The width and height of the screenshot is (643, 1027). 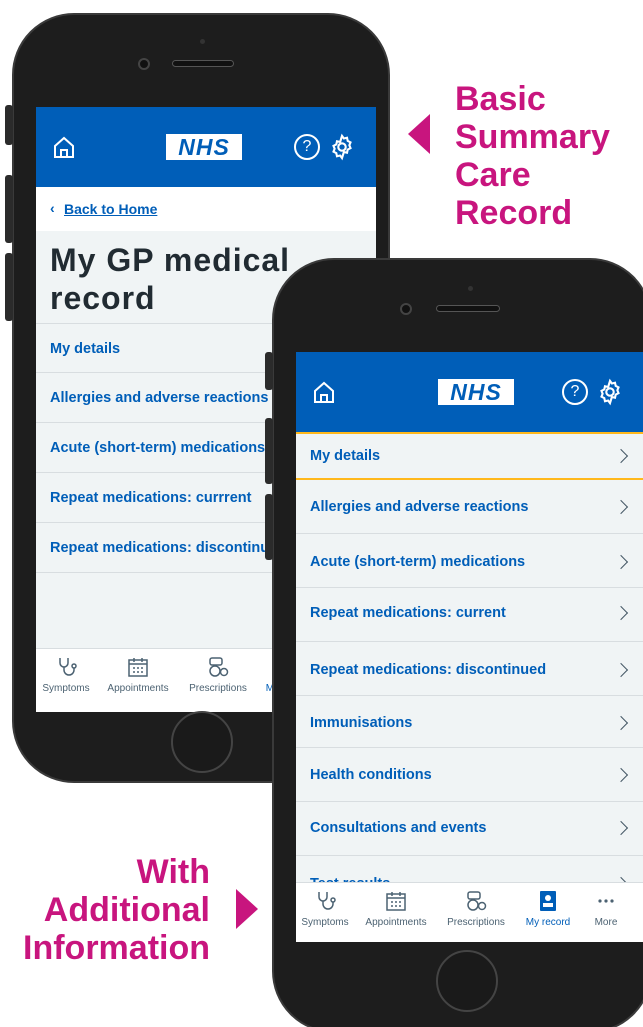 What do you see at coordinates (52, 208) in the screenshot?
I see `chevron-left-icon: ‹` at bounding box center [52, 208].